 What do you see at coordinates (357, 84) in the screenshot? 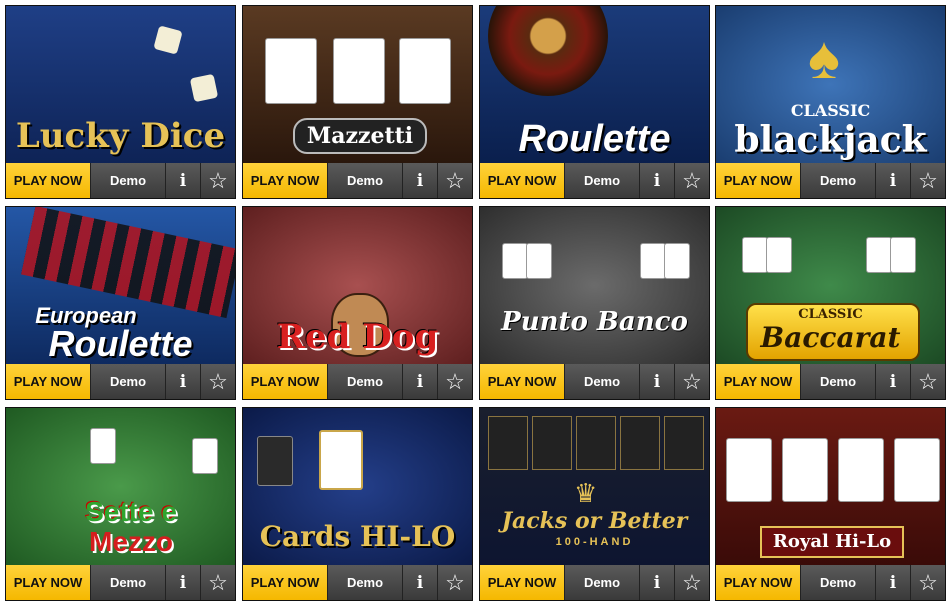
I see `game-thumbnail-mazzetti: Mazzetti` at bounding box center [357, 84].